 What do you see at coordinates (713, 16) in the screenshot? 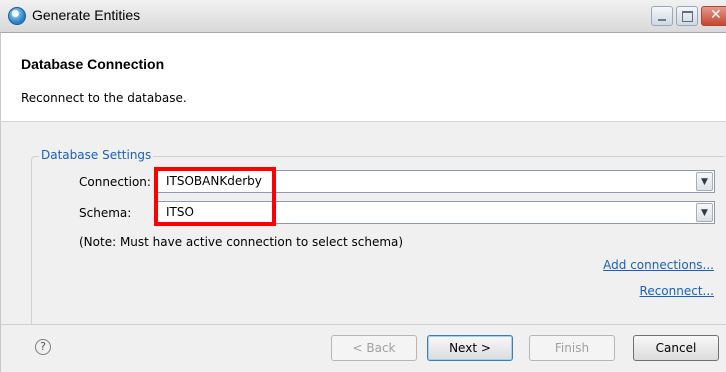
I see `close-button` at bounding box center [713, 16].